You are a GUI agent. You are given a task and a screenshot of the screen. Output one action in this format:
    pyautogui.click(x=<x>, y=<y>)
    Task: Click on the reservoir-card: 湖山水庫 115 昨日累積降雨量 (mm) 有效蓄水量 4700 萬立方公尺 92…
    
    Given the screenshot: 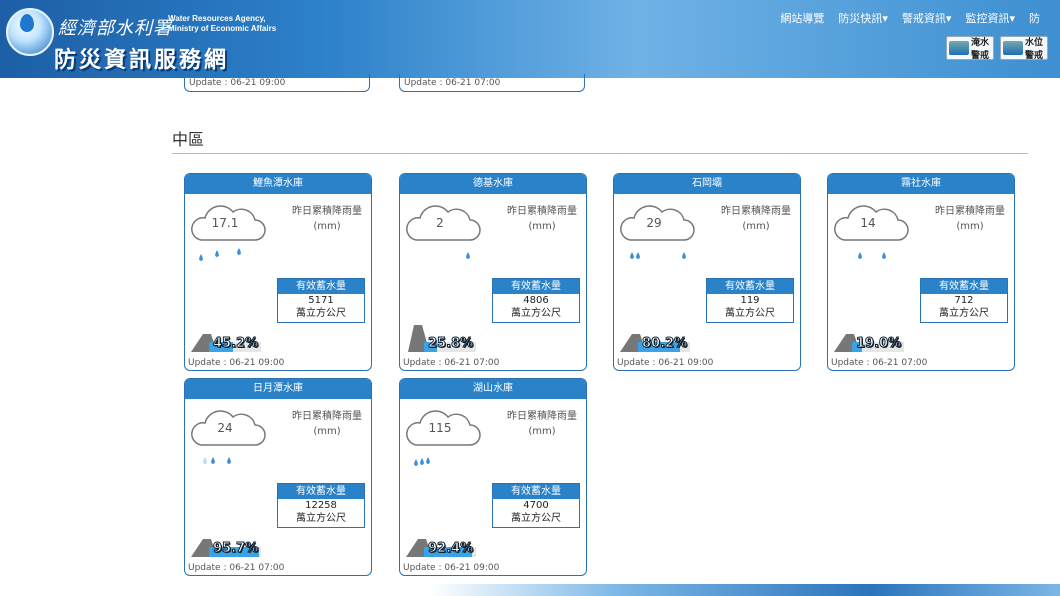 What is the action you would take?
    pyautogui.click(x=493, y=477)
    